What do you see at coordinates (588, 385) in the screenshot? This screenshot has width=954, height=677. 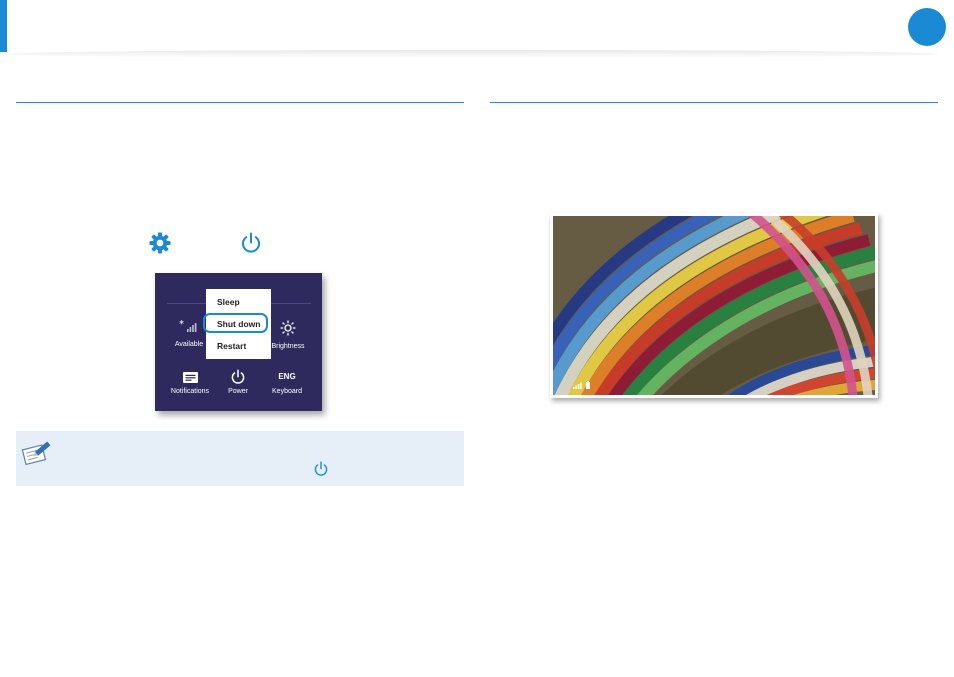 I see `battery-icon` at bounding box center [588, 385].